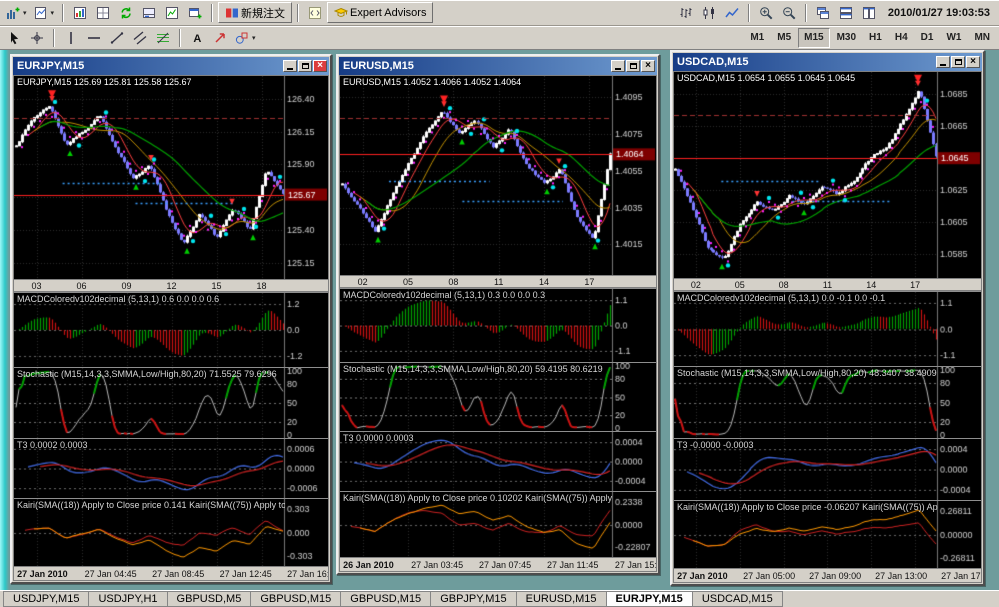  What do you see at coordinates (380, 12) in the screenshot?
I see `expert-advisors-button: Expert Advisors` at bounding box center [380, 12].